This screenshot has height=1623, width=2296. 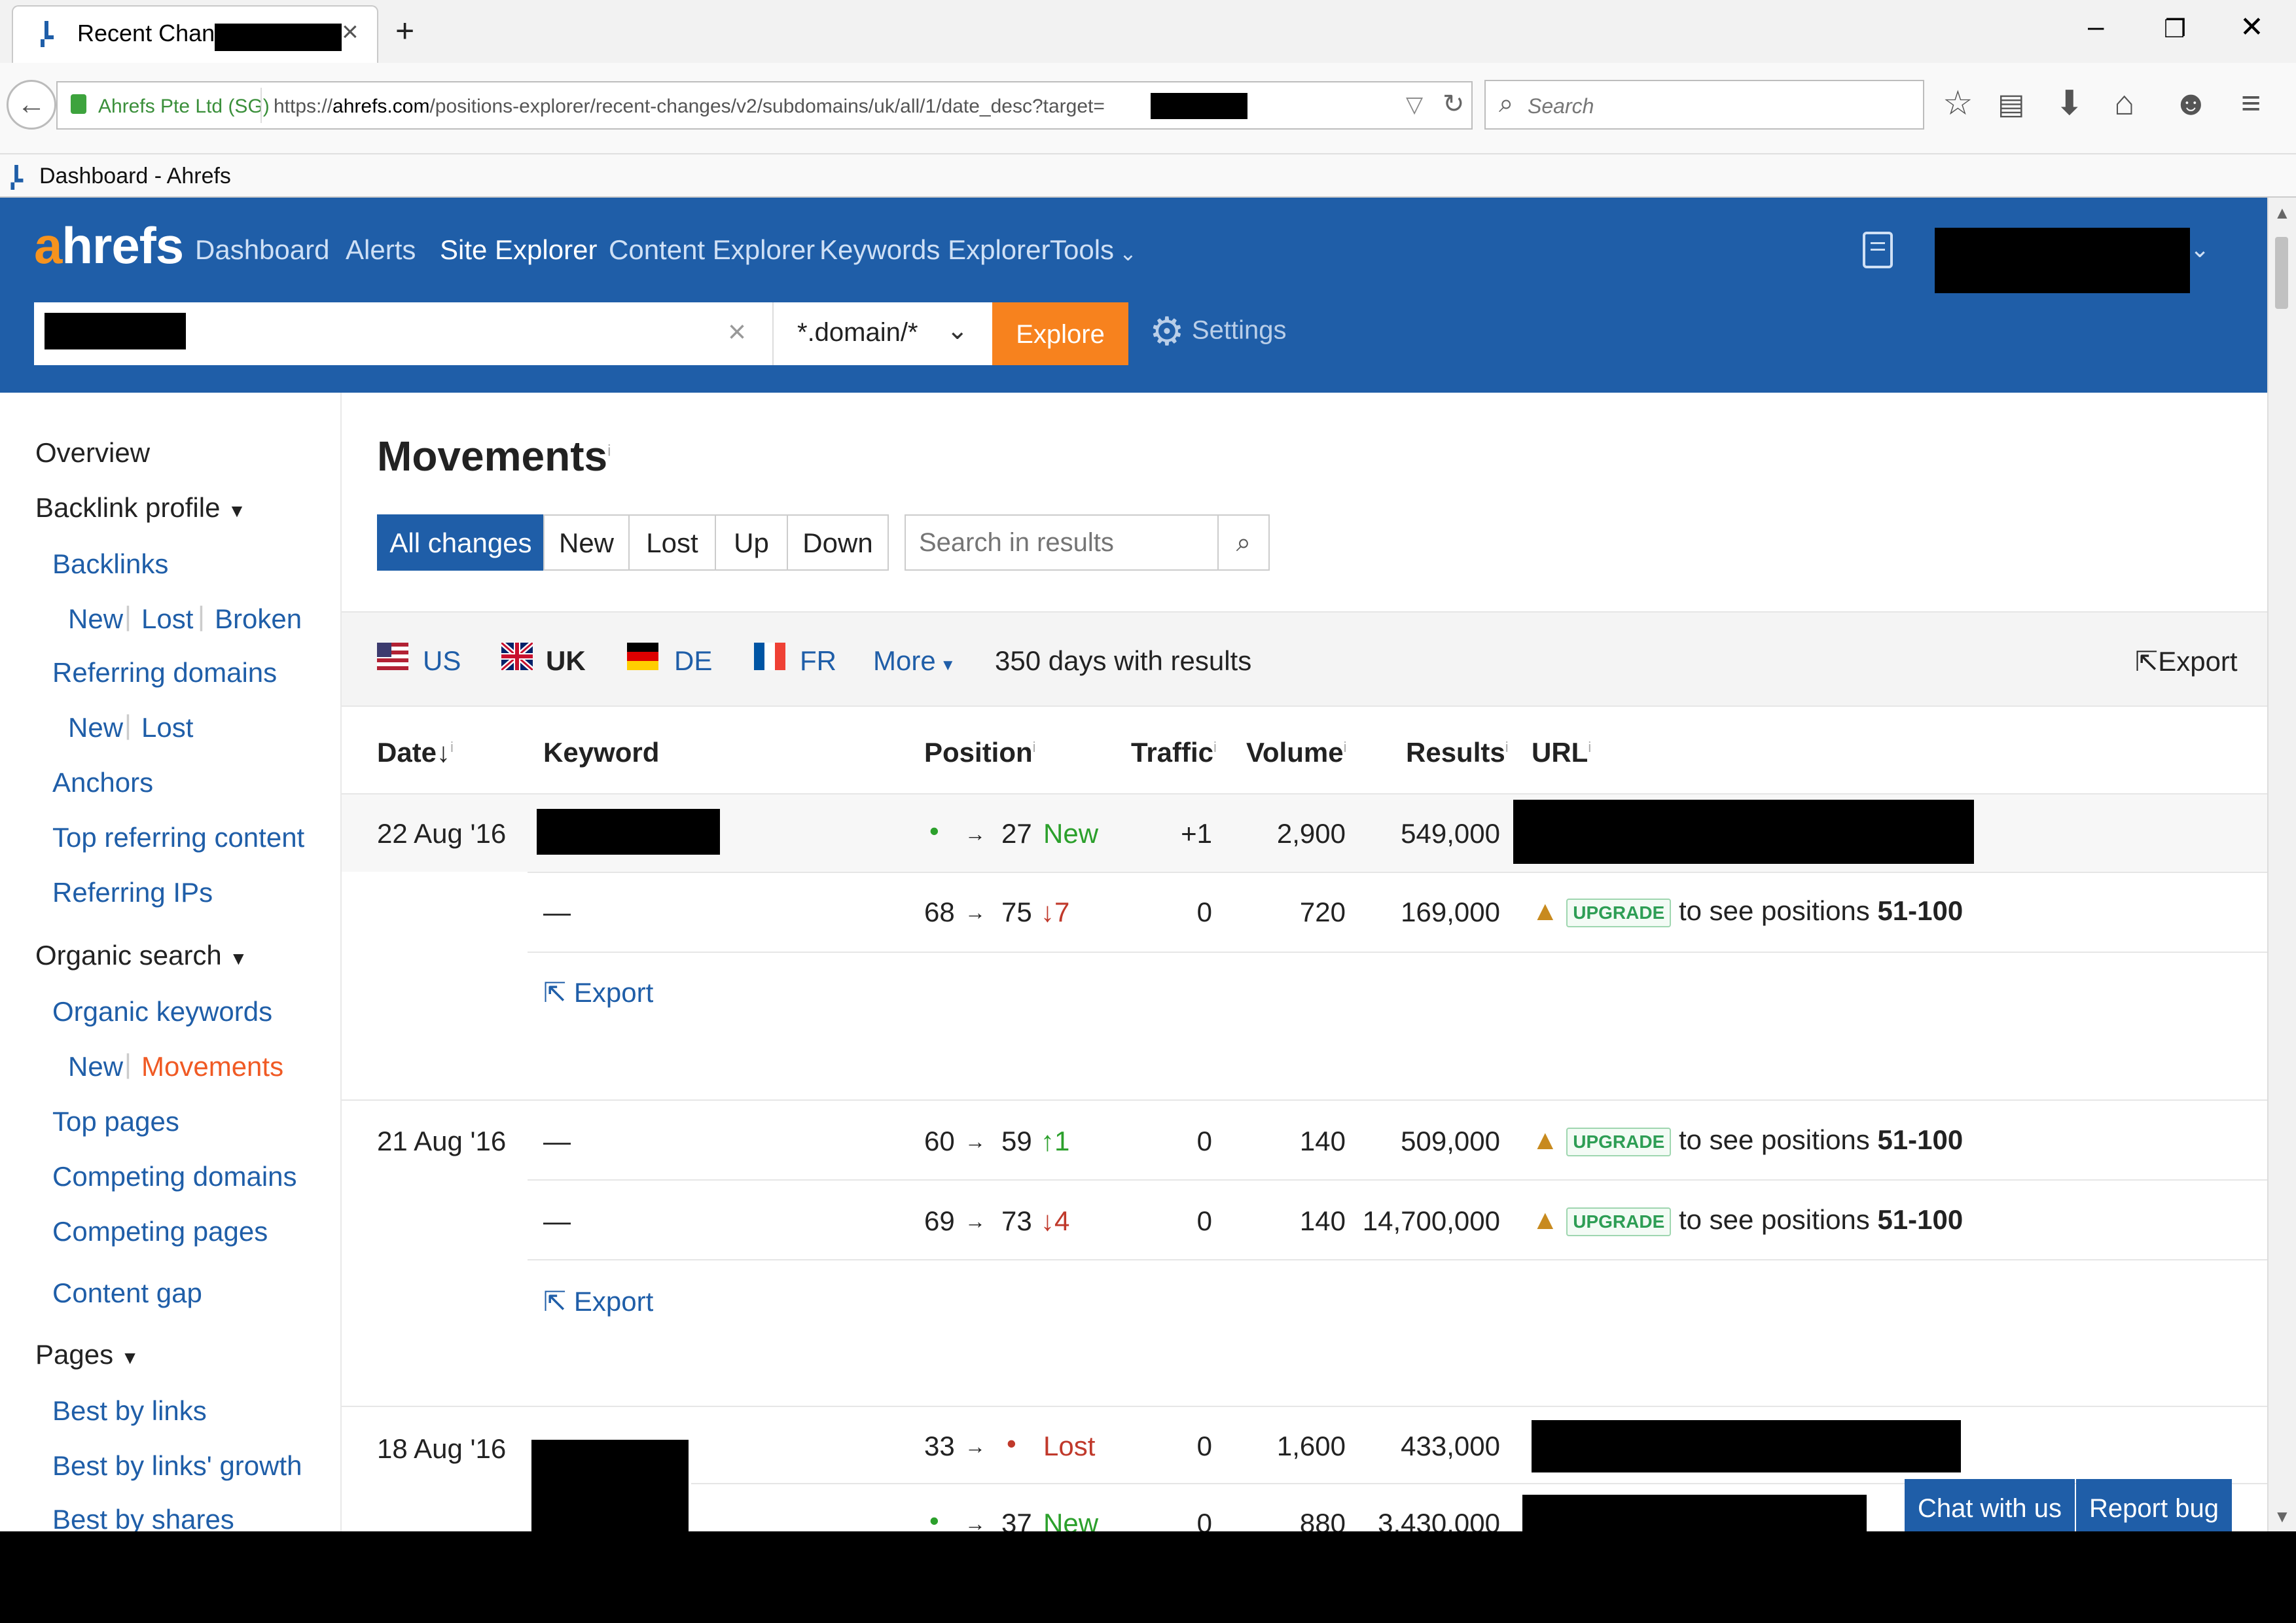 What do you see at coordinates (566, 661) in the screenshot?
I see `country-uk: UK` at bounding box center [566, 661].